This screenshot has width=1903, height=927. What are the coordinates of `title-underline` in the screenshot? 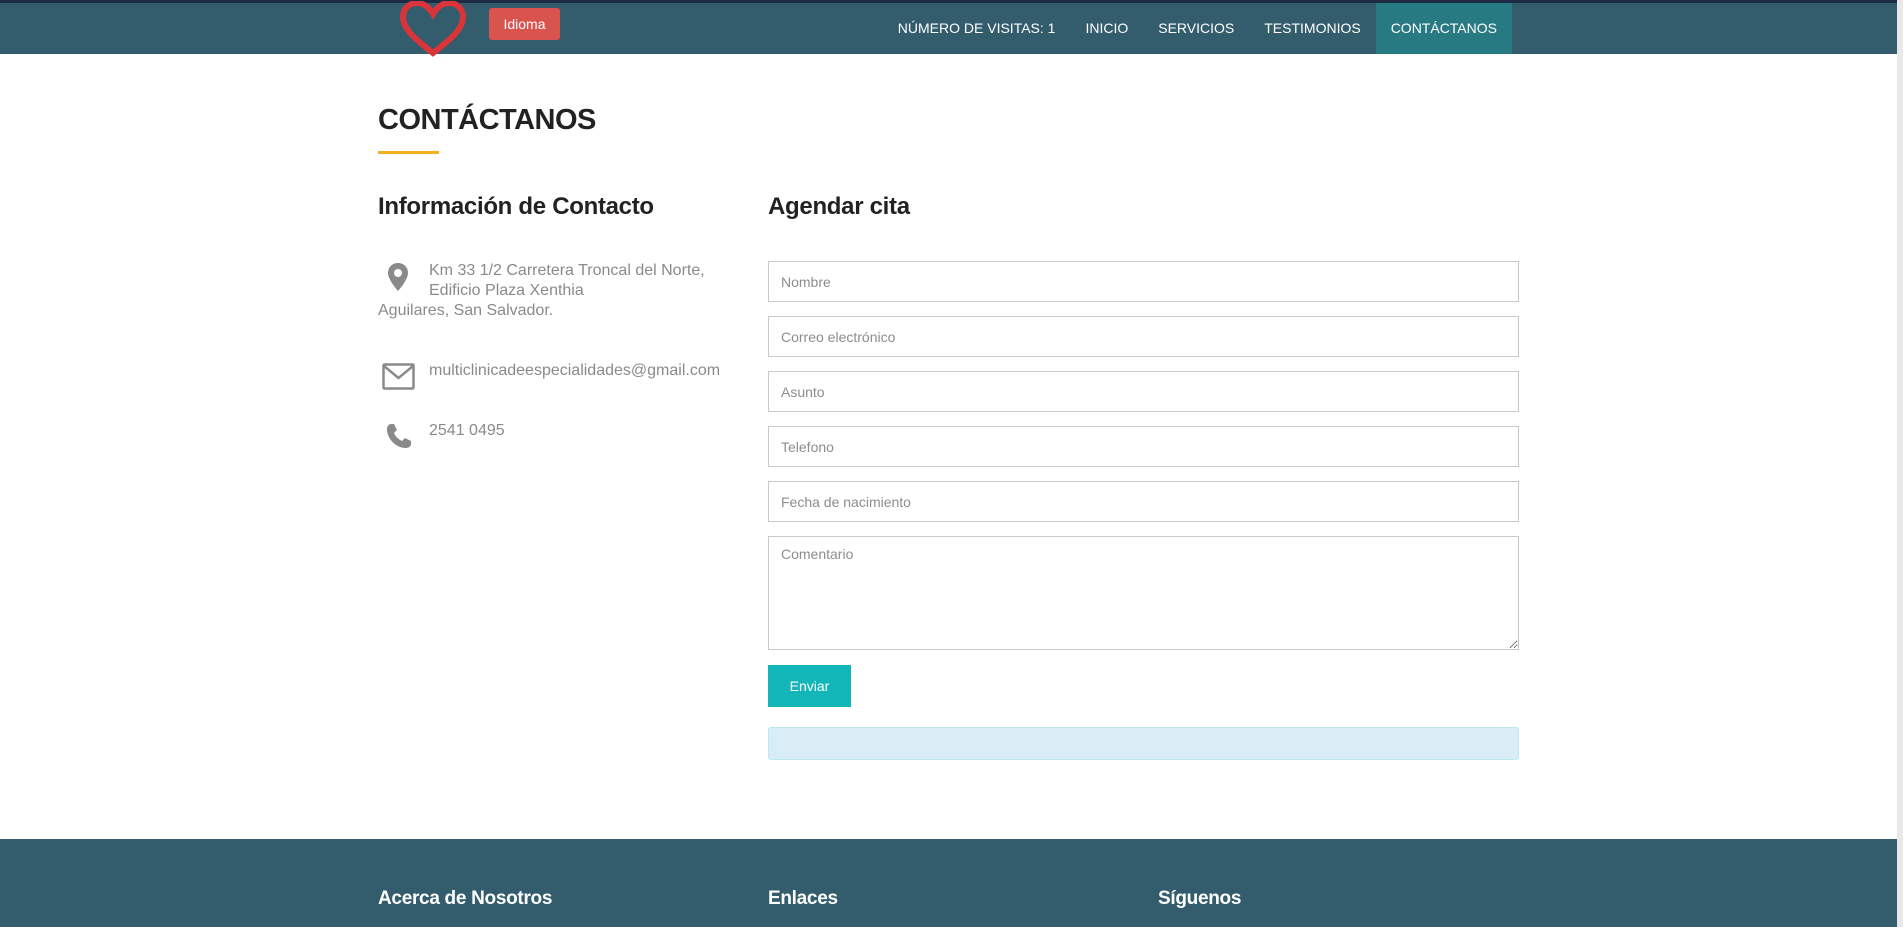 It's located at (408, 152).